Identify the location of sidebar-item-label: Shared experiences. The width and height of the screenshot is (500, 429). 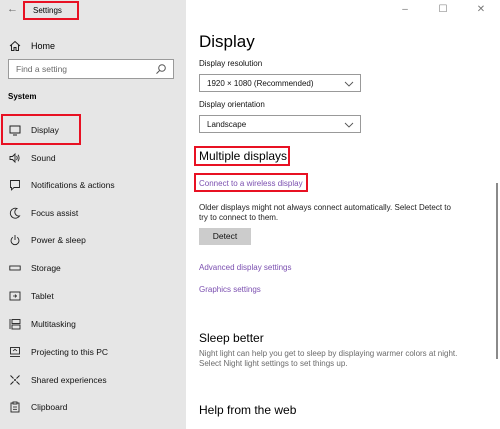
(69, 380).